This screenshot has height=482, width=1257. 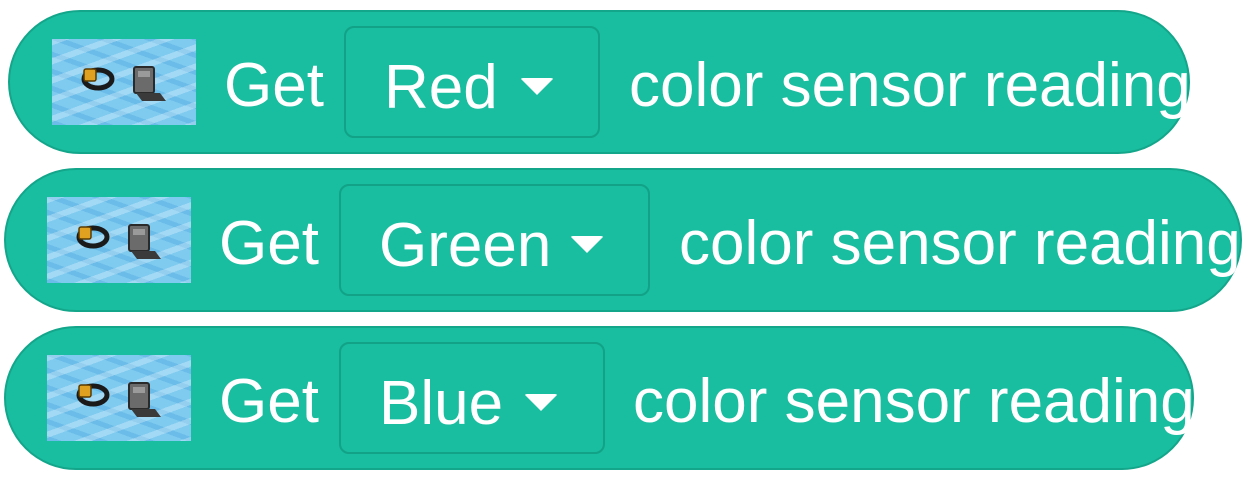 What do you see at coordinates (465, 245) in the screenshot?
I see `color-dropdown-value: Green` at bounding box center [465, 245].